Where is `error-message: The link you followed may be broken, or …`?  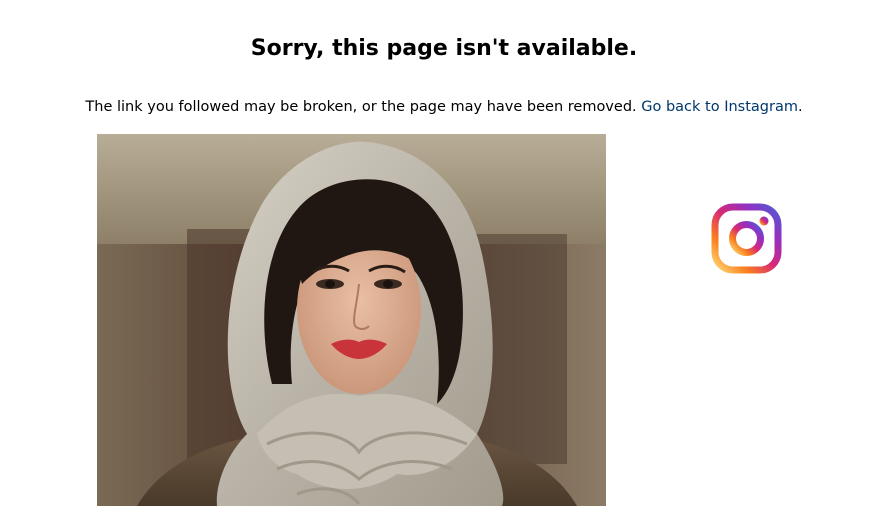 error-message: The link you followed may be broken, or … is located at coordinates (436, 107).